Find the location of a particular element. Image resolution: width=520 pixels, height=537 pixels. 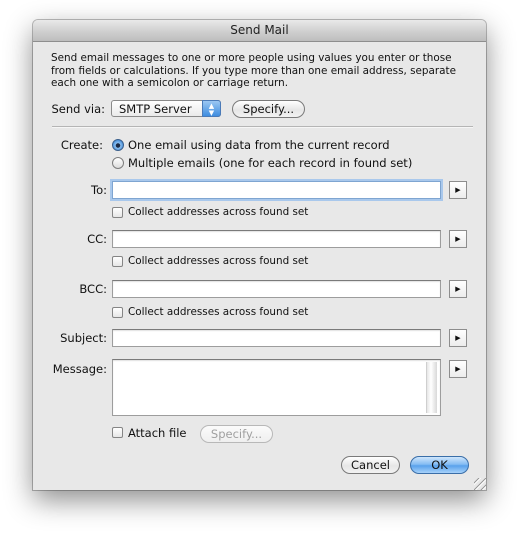

message-insert-button: ▶ is located at coordinates (458, 369).